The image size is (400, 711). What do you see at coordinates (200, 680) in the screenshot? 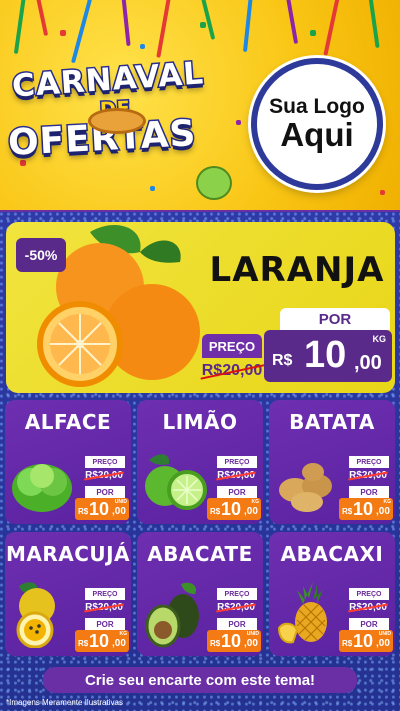
I see `cta-banner: Crie seu encarte com este tema!` at bounding box center [200, 680].